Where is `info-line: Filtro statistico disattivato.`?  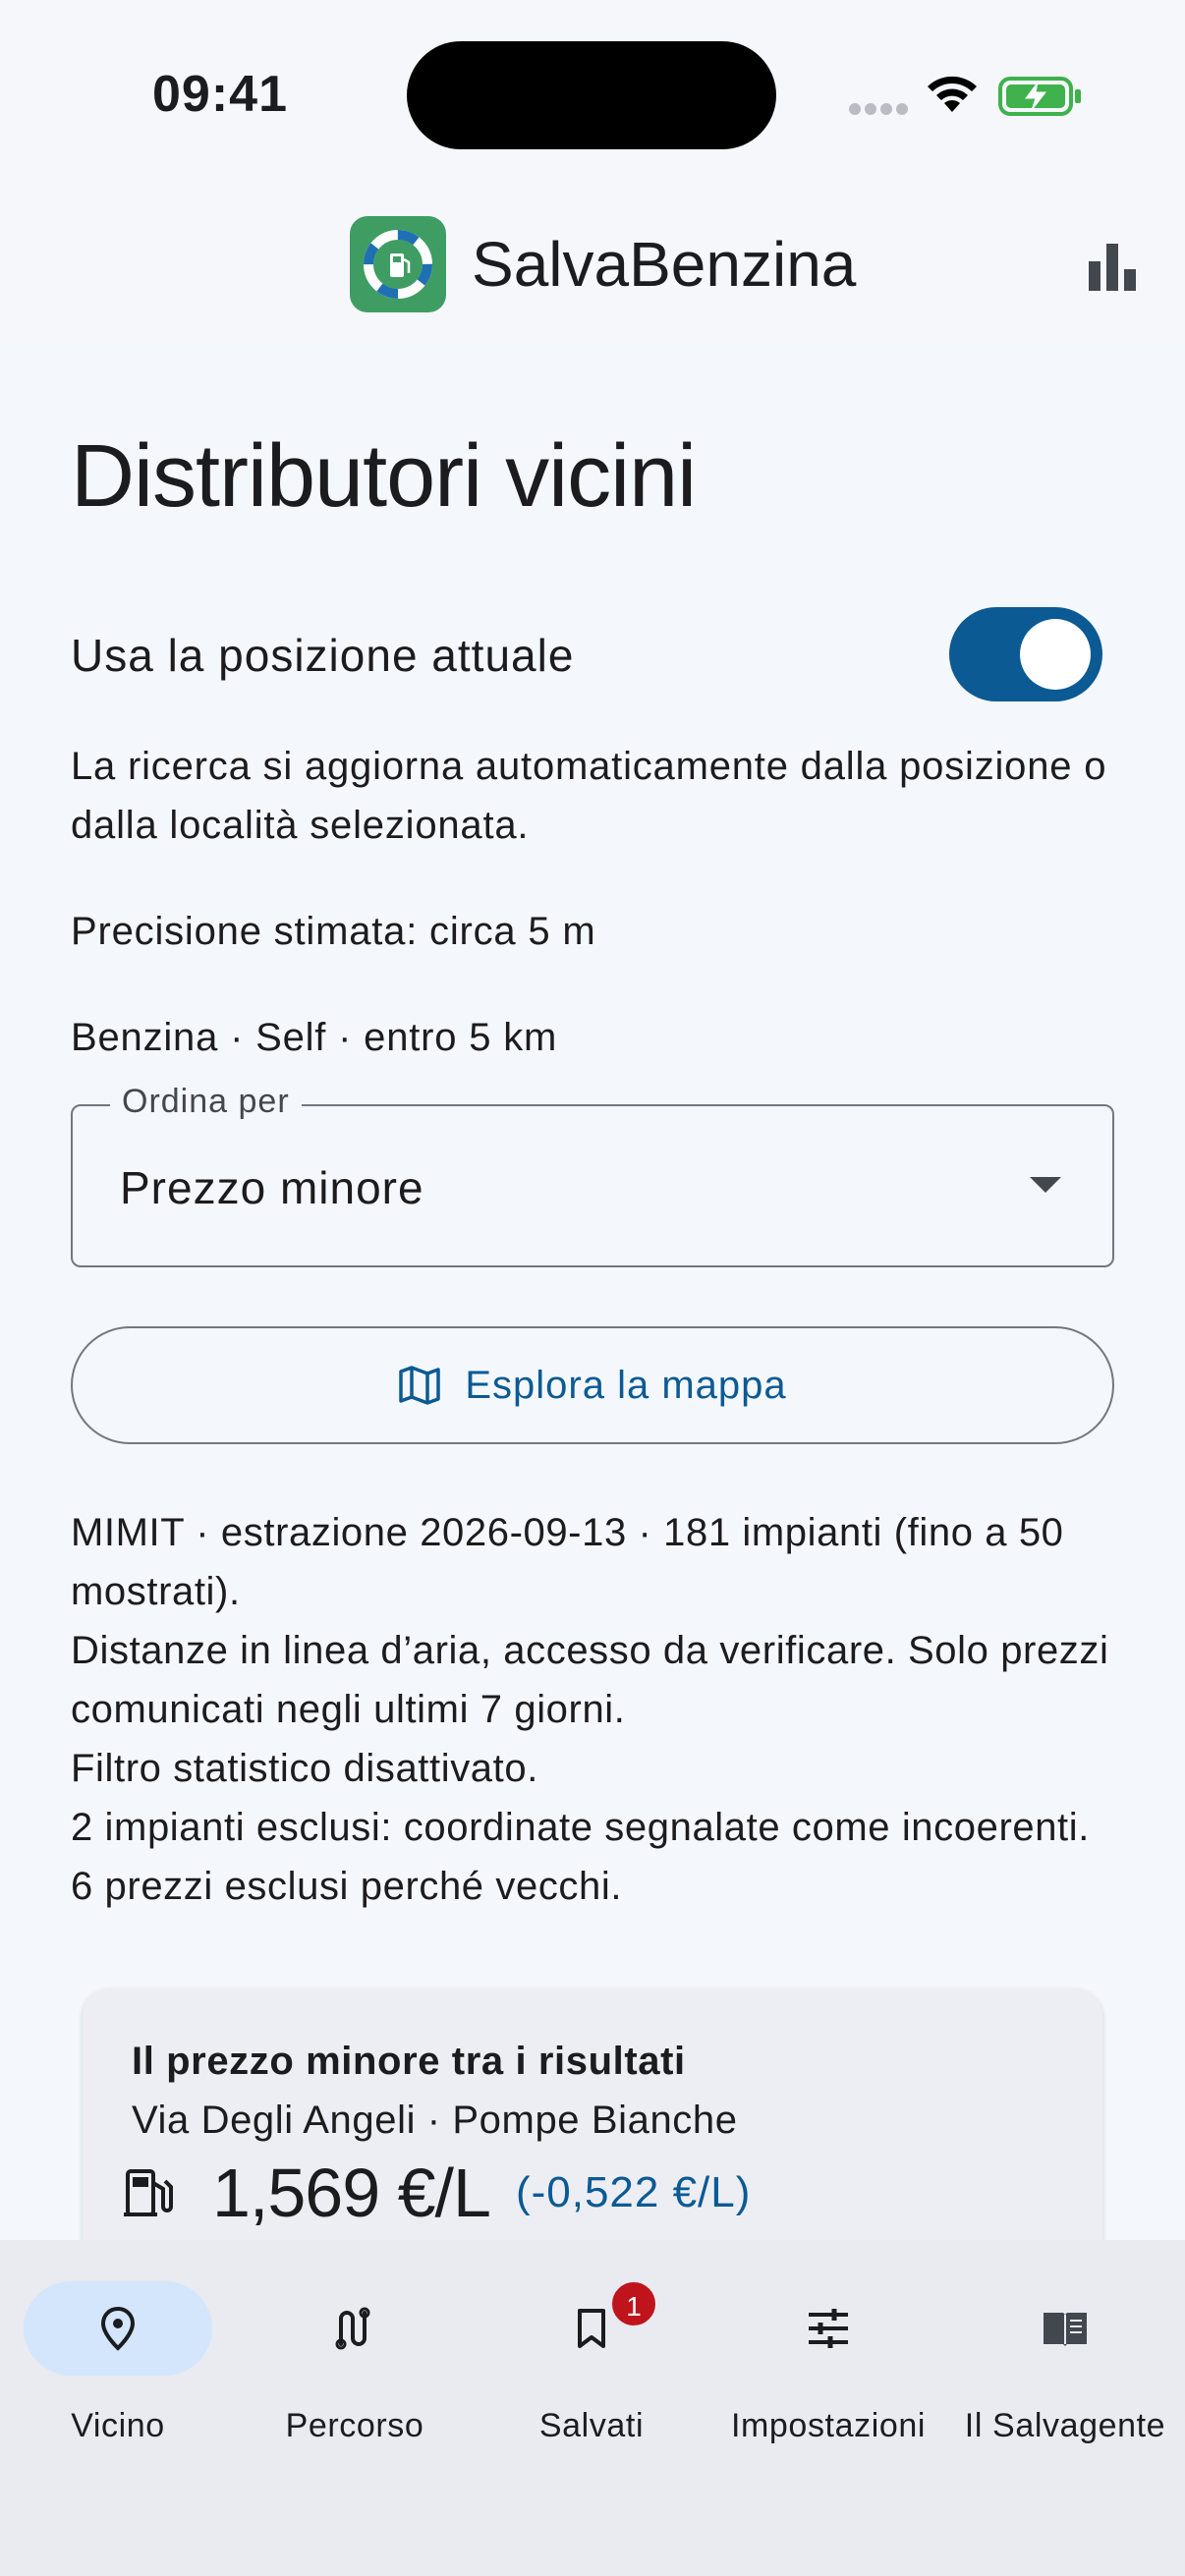 info-line: Filtro statistico disattivato. is located at coordinates (305, 1768).